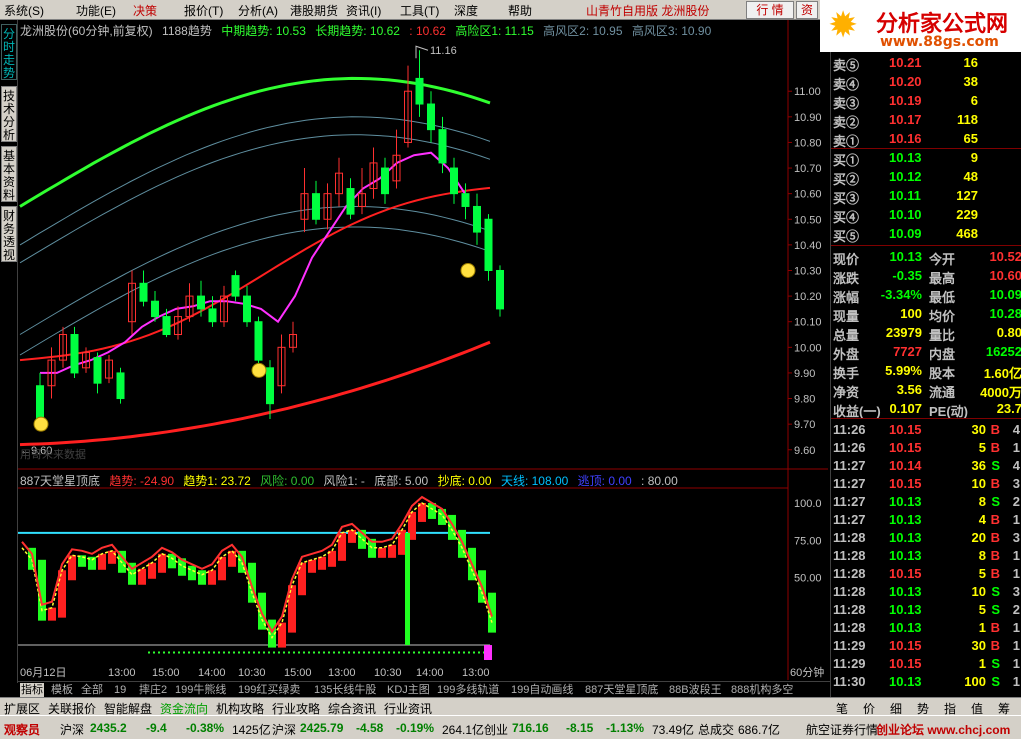 This screenshot has width=1021, height=739. Describe the element at coordinates (363, 10) in the screenshot. I see `menu-news: 资讯(I)` at that location.